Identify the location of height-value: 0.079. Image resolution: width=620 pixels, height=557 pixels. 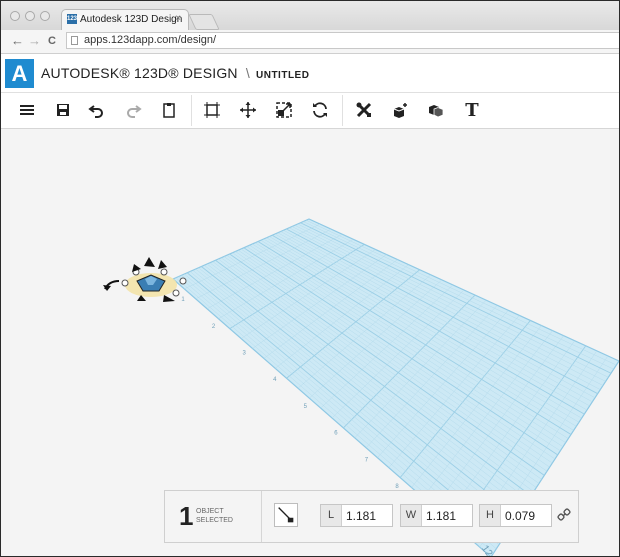
(520, 516).